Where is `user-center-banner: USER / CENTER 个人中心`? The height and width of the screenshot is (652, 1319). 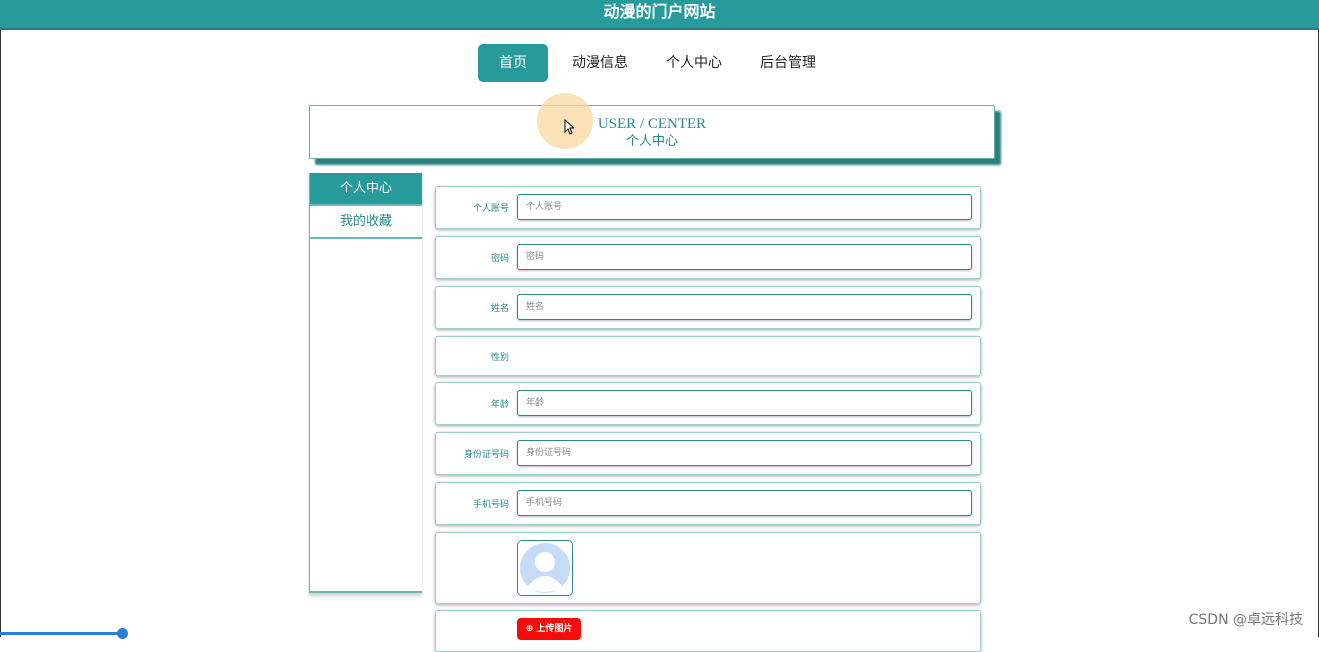 user-center-banner: USER / CENTER 个人中心 is located at coordinates (652, 132).